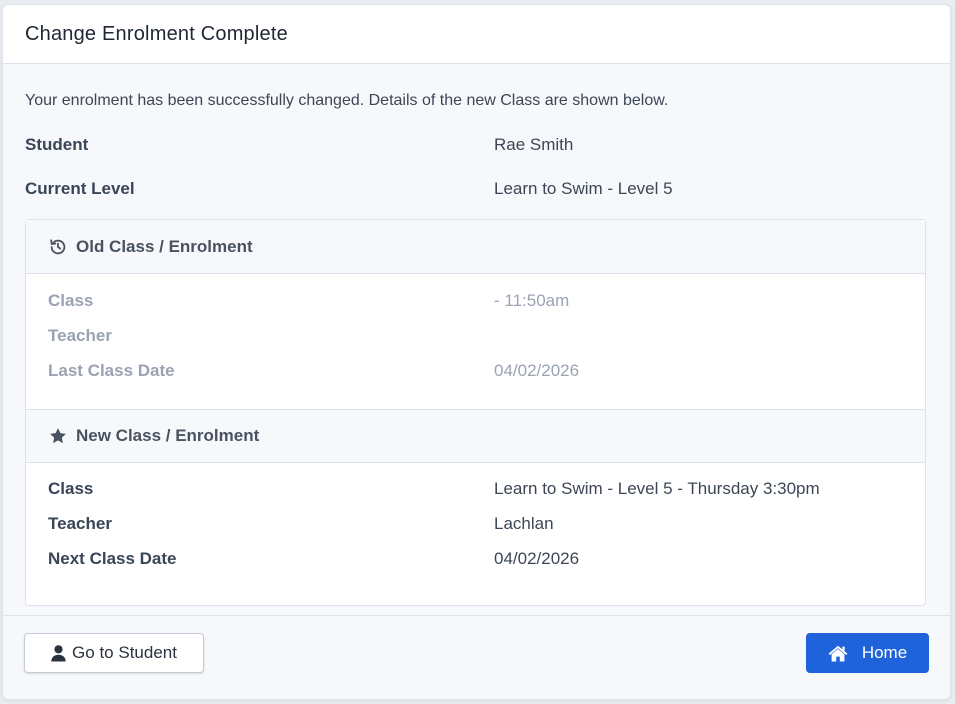  Describe the element at coordinates (583, 188) in the screenshot. I see `current-level-value: Learn to Swim - Level 5` at that location.